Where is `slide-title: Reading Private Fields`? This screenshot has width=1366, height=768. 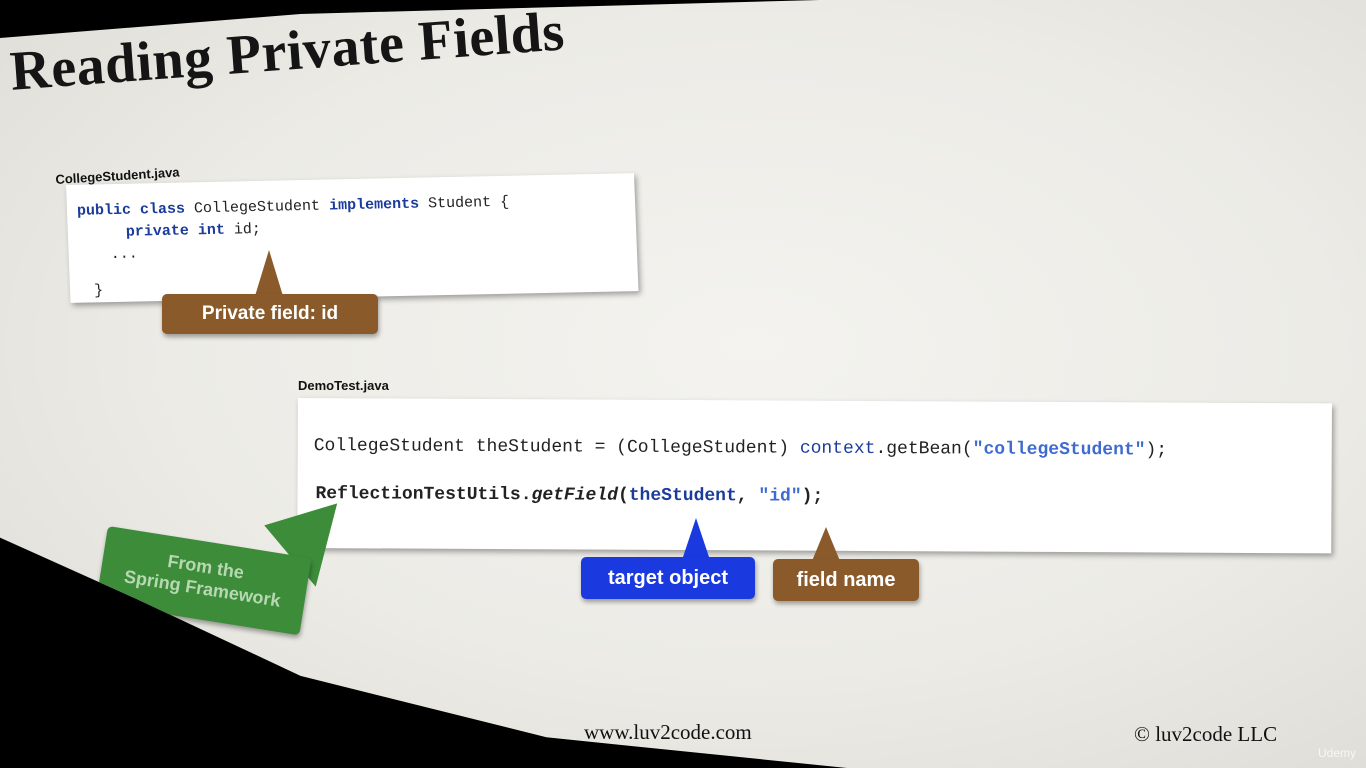
slide-title: Reading Private Fields is located at coordinates (287, 51).